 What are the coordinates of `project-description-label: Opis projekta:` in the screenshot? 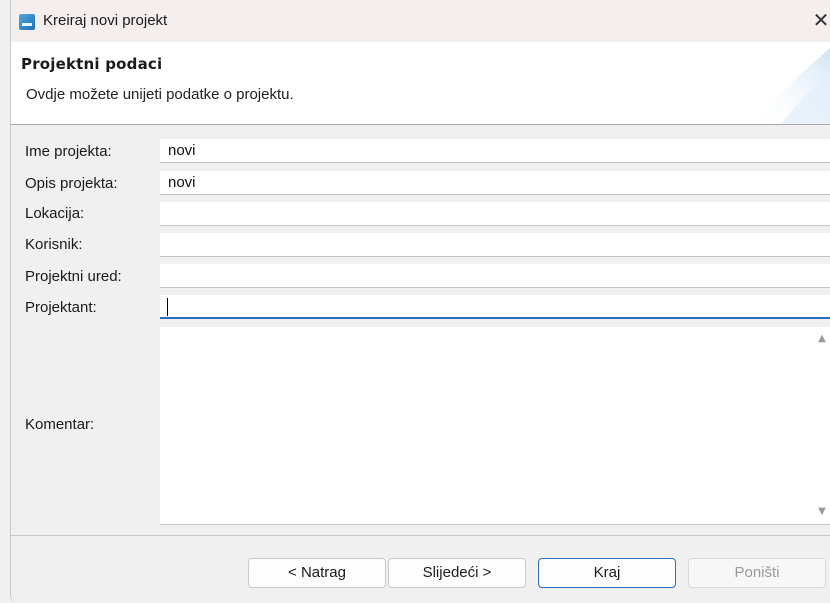 It's located at (71, 183).